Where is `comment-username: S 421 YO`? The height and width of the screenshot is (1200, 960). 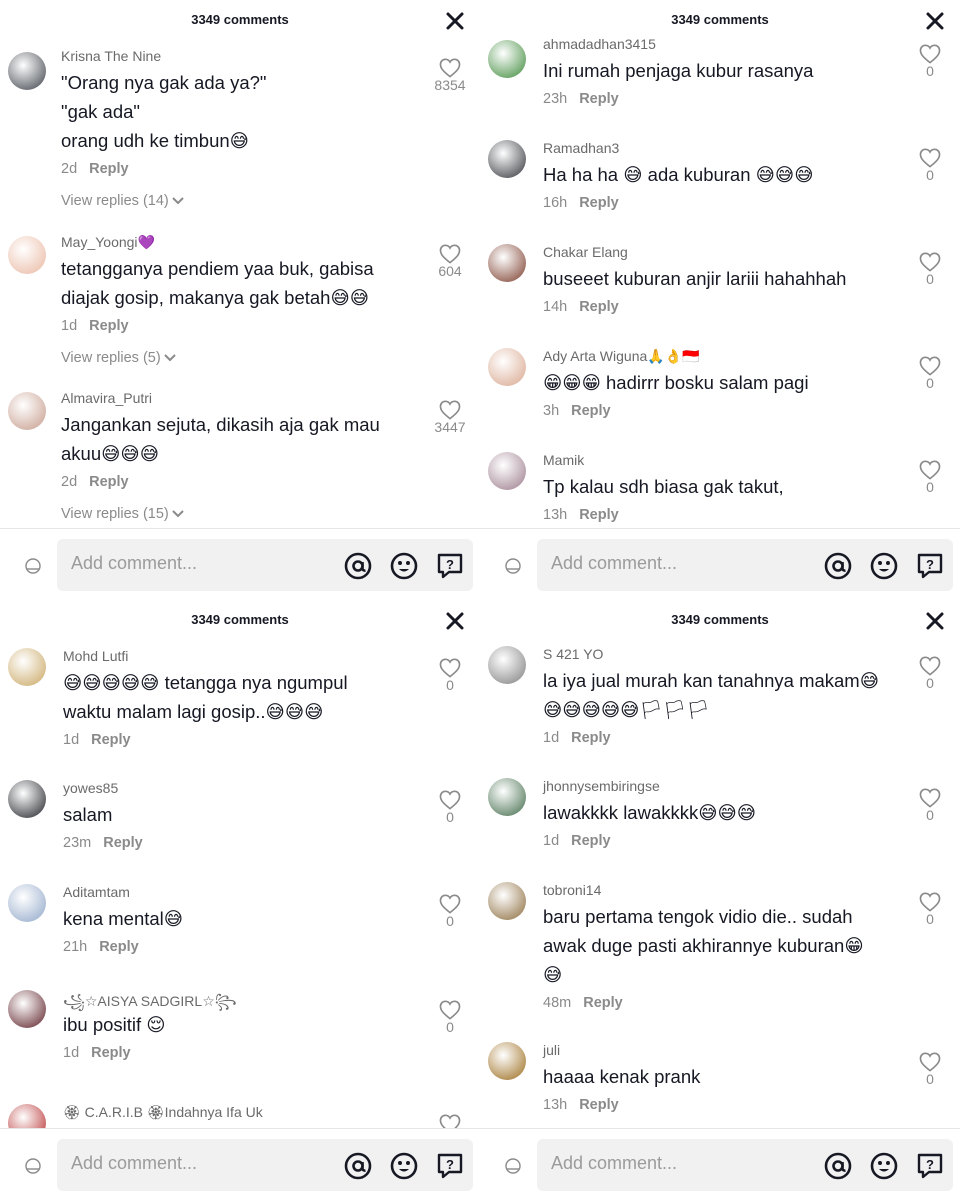
comment-username: S 421 YO is located at coordinates (573, 654).